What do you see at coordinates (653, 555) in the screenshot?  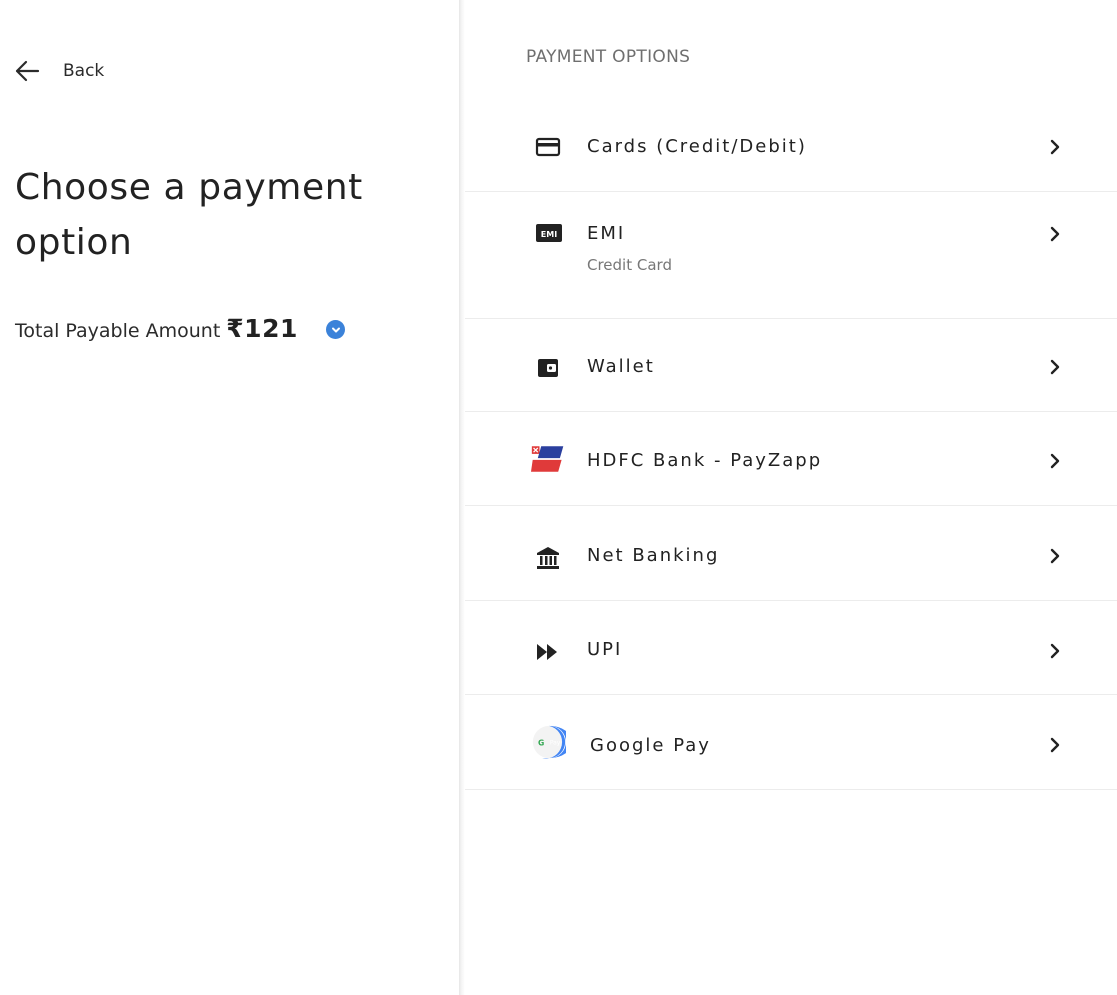 I see `option-label: Net Banking` at bounding box center [653, 555].